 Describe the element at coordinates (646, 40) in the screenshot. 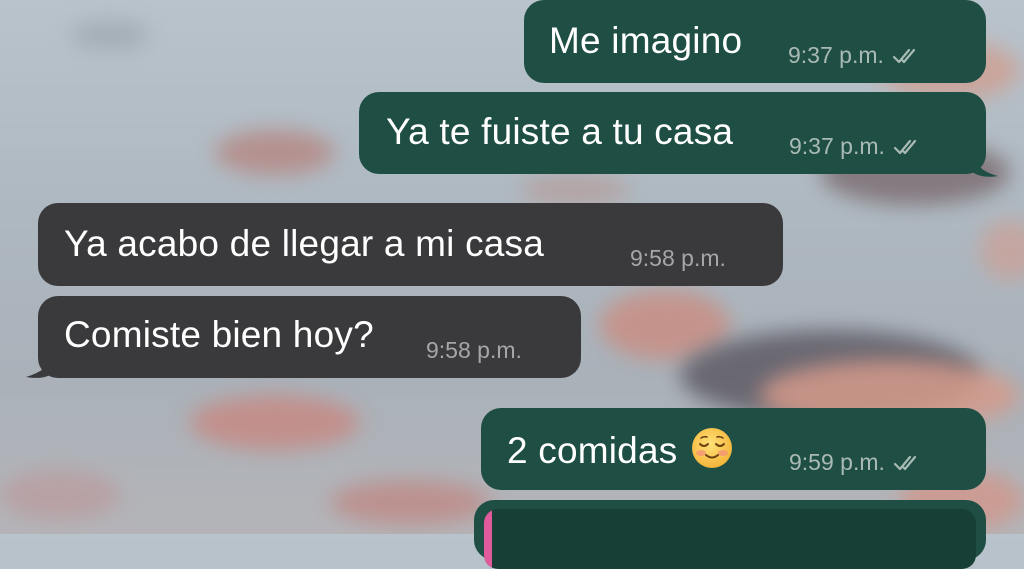

I see `message-text: Me imagino` at that location.